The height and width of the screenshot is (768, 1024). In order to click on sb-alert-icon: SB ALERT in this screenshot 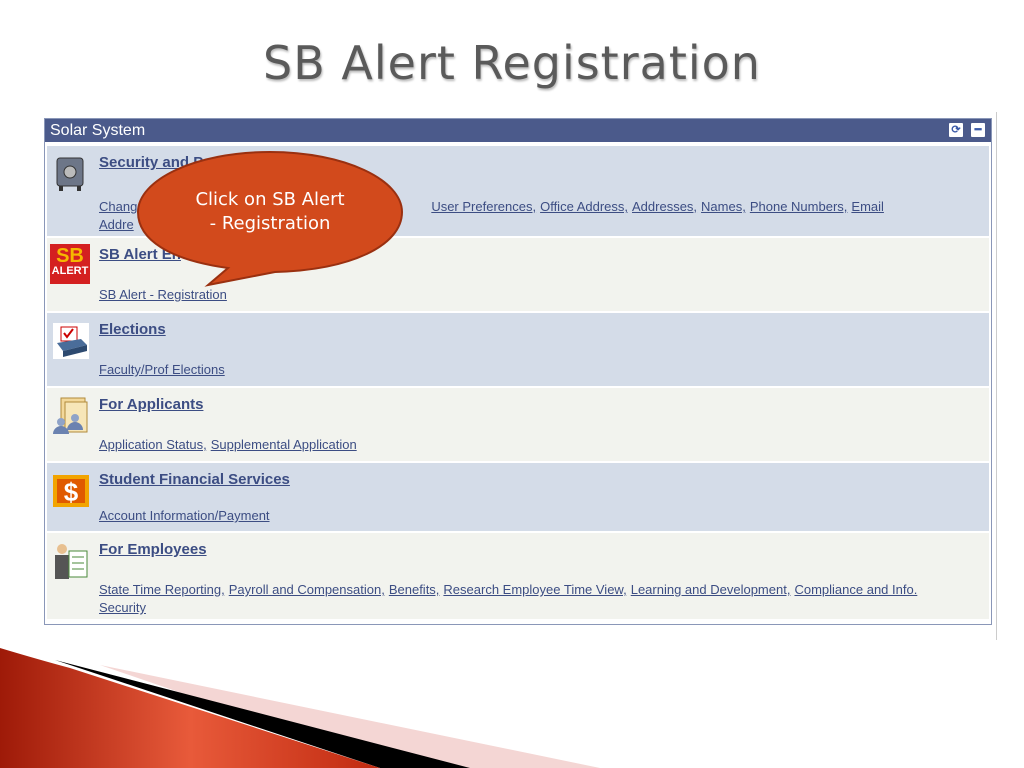, I will do `click(70, 264)`.